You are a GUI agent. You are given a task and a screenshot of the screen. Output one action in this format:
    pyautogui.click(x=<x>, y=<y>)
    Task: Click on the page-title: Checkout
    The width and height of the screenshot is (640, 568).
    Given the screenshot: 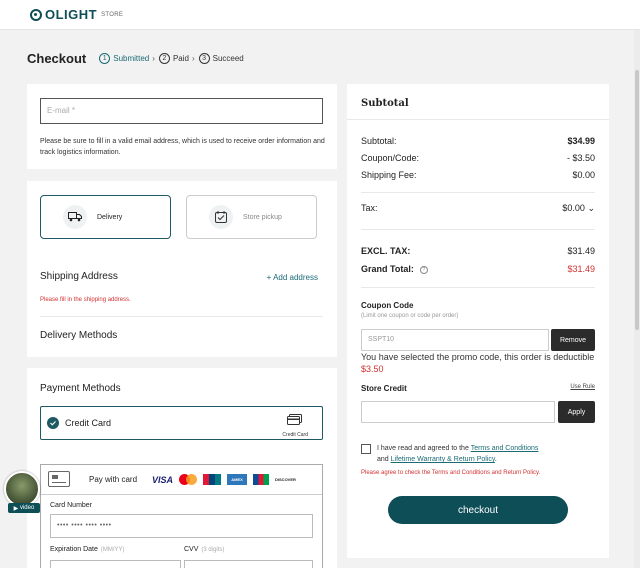 What is the action you would take?
    pyautogui.click(x=57, y=58)
    